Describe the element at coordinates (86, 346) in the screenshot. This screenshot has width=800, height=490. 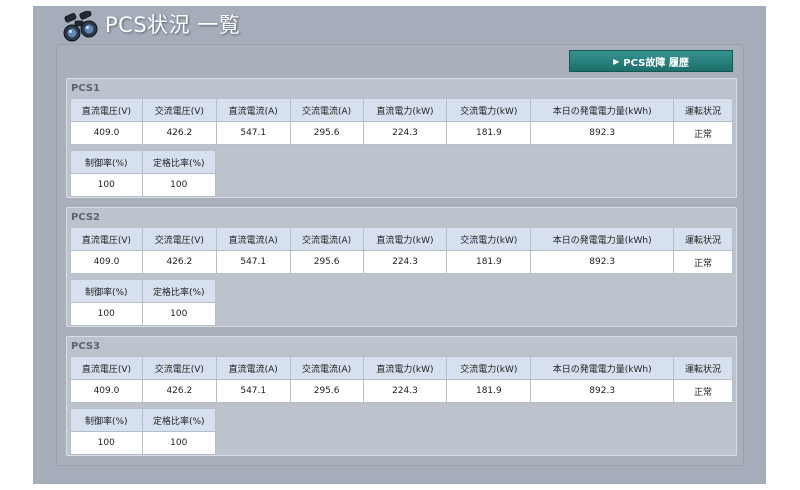
I see `pcs-name: PCS3` at that location.